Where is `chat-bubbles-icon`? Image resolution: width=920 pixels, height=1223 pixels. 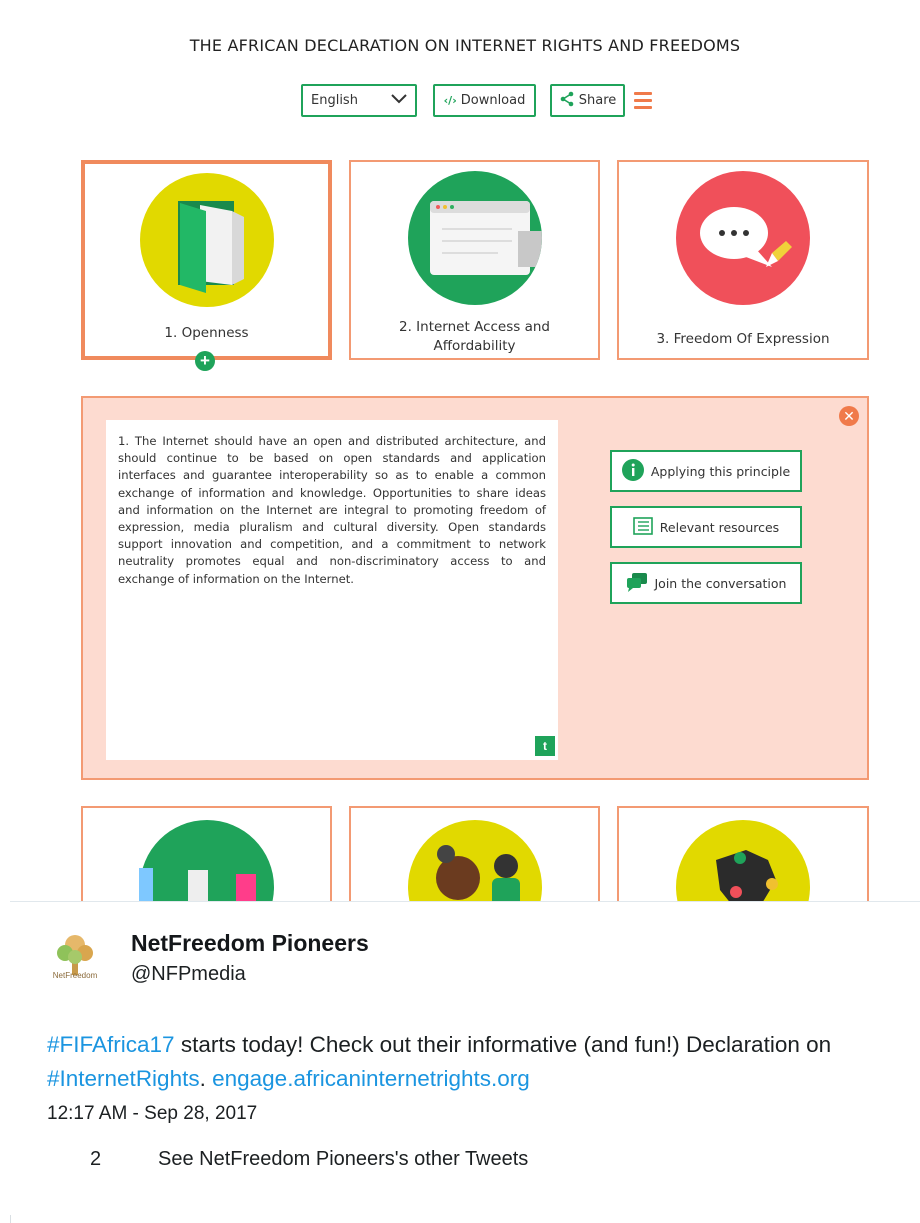 chat-bubbles-icon is located at coordinates (637, 583).